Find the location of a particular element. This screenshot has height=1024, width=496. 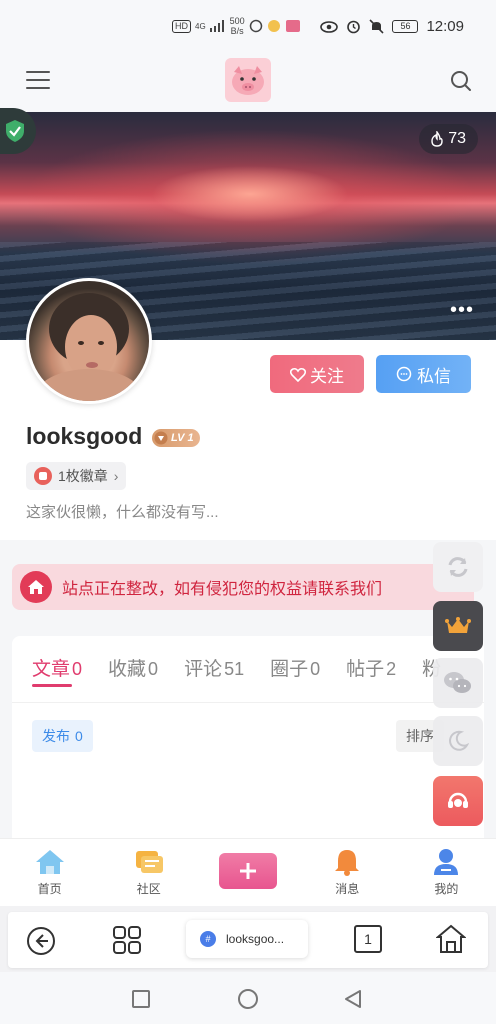

tab-favorites: 收藏 0 is located at coordinates (133, 667).